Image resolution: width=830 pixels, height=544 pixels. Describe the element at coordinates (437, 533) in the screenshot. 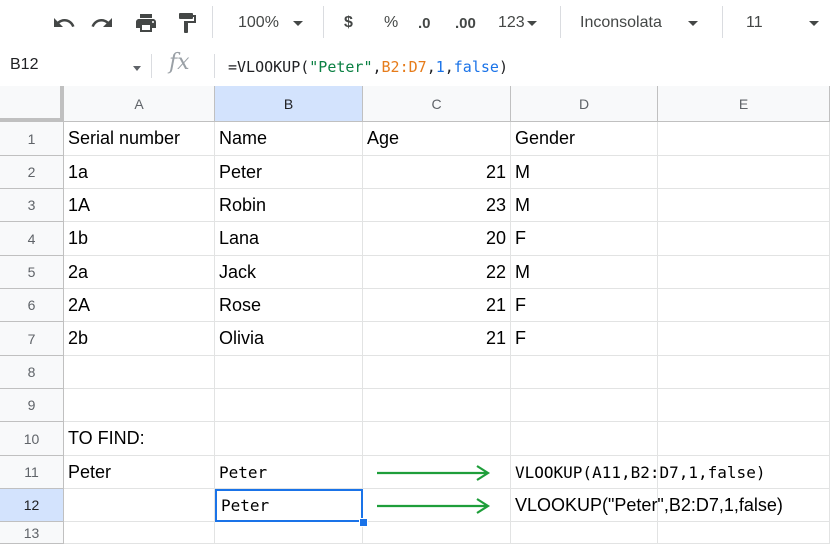

I see `cell-c13` at that location.